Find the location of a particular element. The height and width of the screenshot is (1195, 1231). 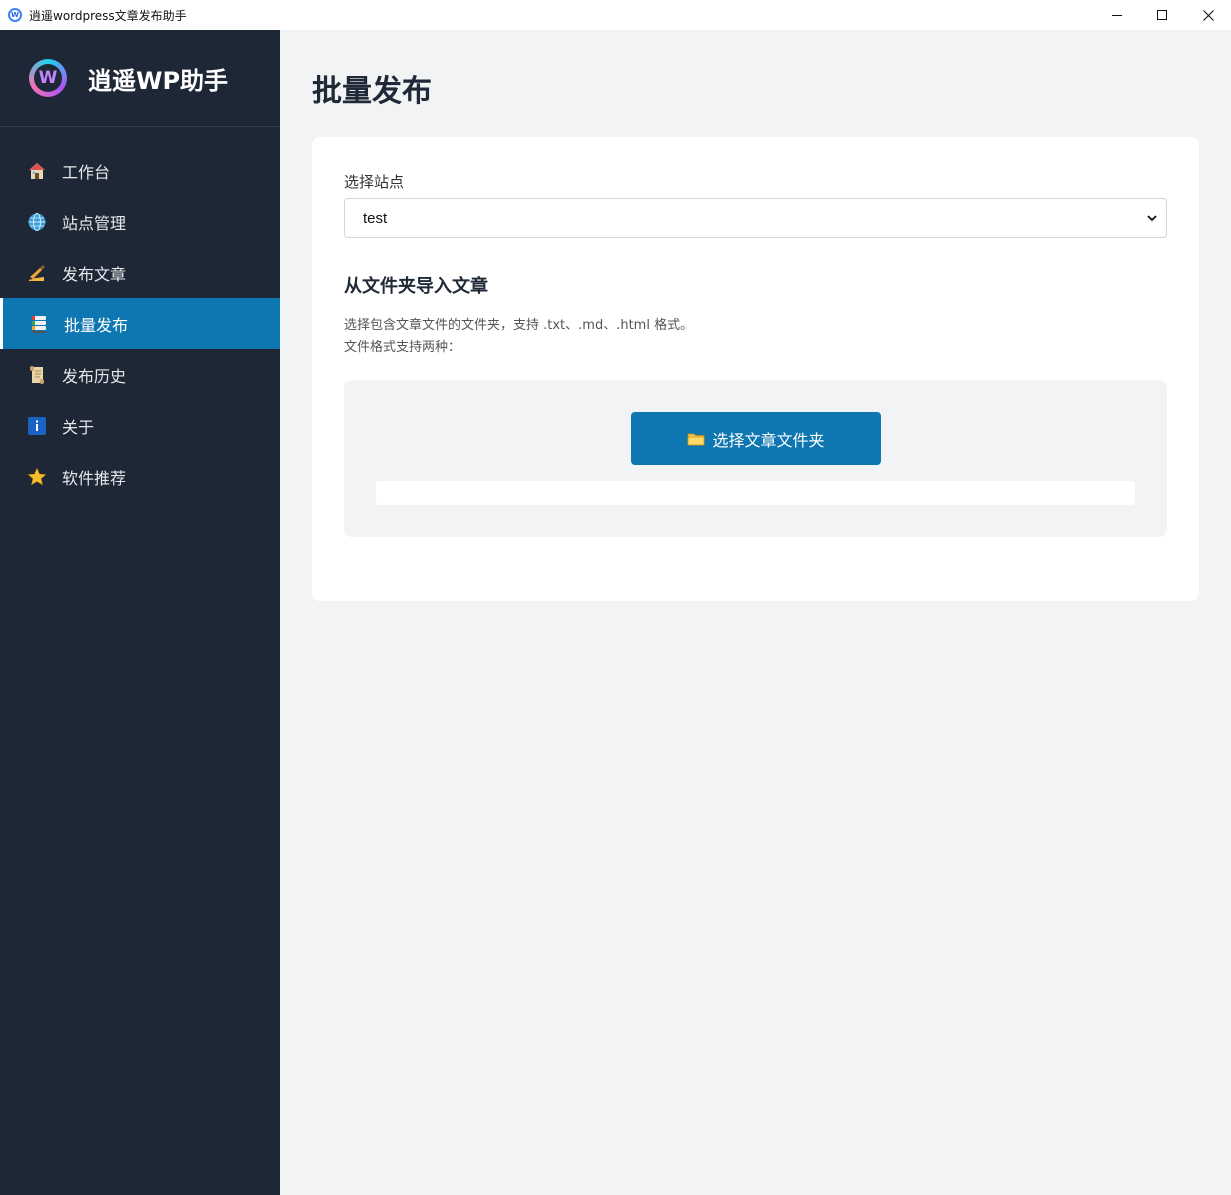

sidebar-item-recommend: 软件推荐 is located at coordinates (140, 476).